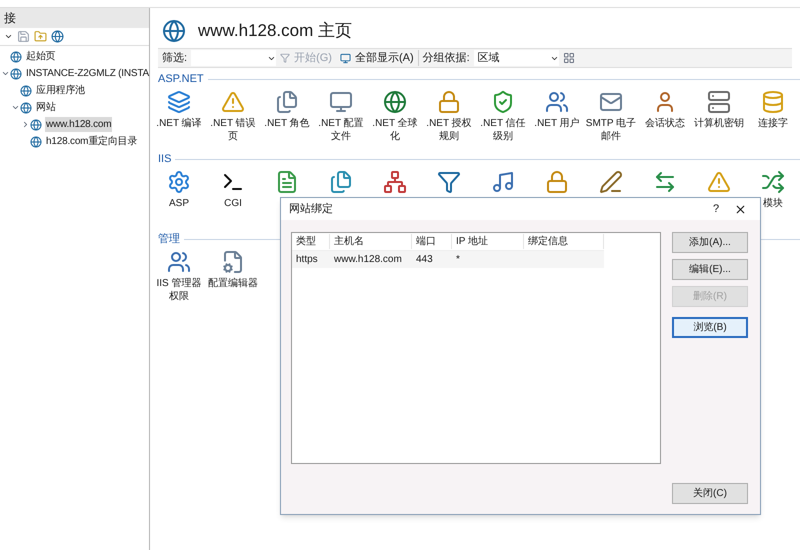 The image size is (800, 550). I want to click on dialog-title: 网站绑定, so click(311, 209).